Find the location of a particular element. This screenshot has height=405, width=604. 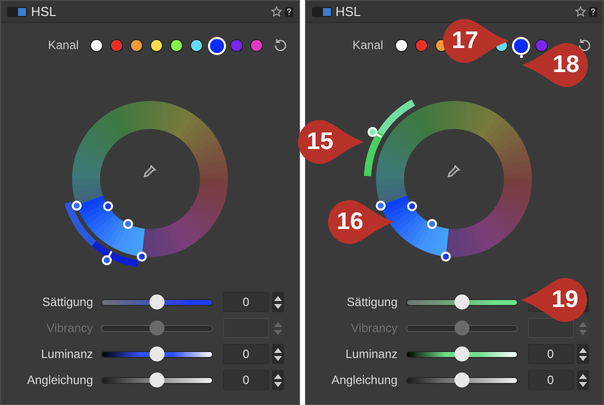

callout-tooltip: 15 is located at coordinates (331, 142).